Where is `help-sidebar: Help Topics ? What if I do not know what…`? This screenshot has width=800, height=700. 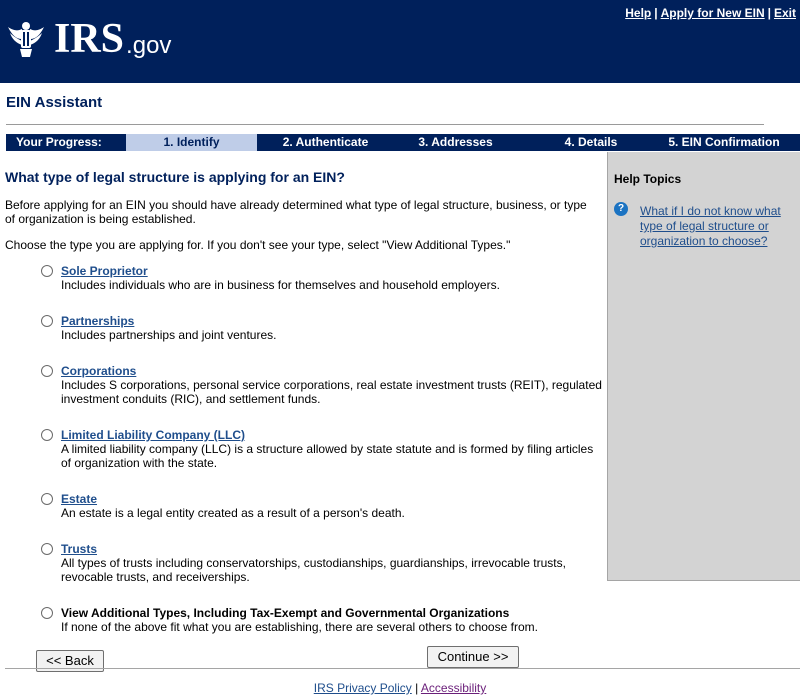
help-sidebar: Help Topics ? What if I do not know what… is located at coordinates (703, 366).